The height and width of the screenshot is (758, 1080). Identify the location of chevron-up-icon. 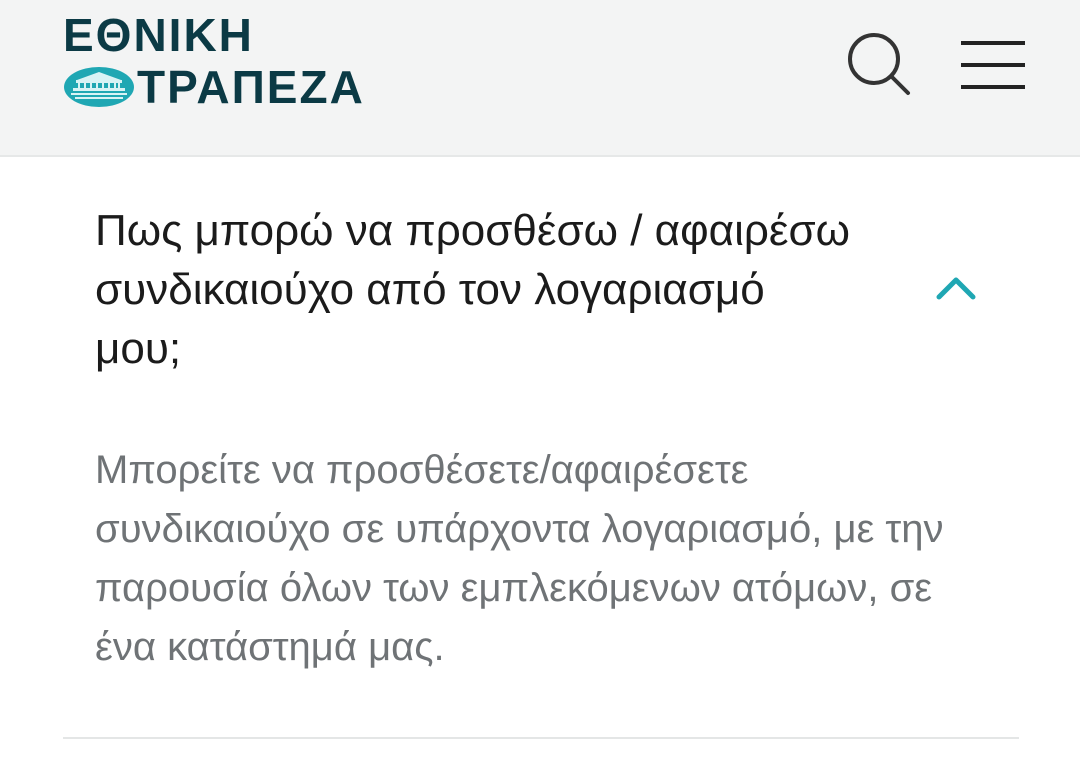
(956, 288).